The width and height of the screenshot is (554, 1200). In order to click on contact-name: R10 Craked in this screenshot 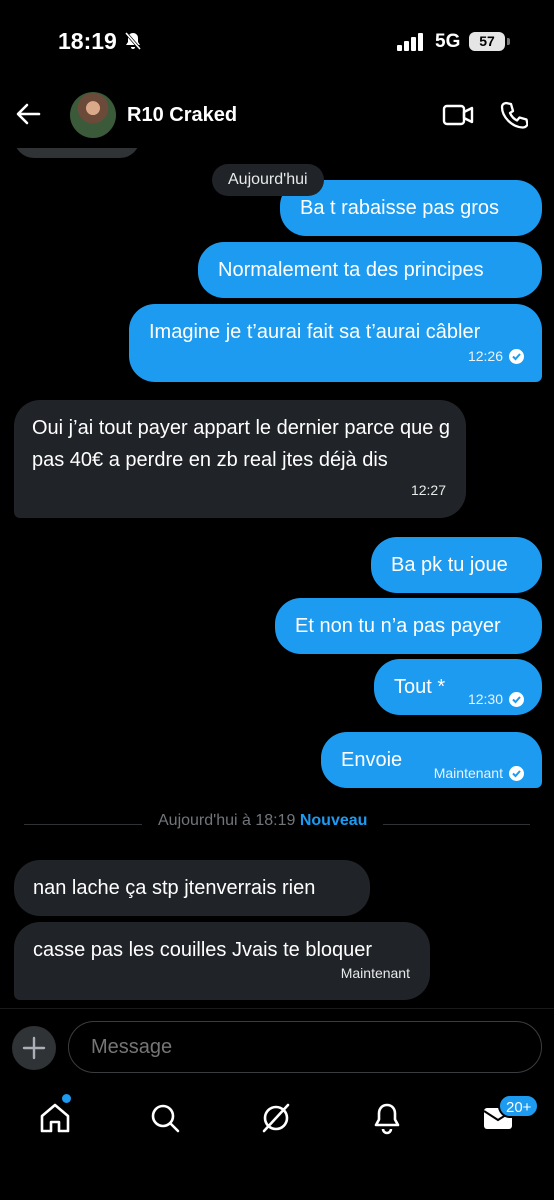, I will do `click(182, 115)`.